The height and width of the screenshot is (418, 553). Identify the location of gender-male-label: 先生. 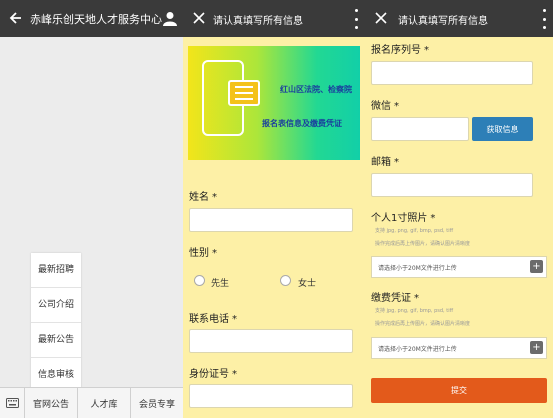
(220, 284).